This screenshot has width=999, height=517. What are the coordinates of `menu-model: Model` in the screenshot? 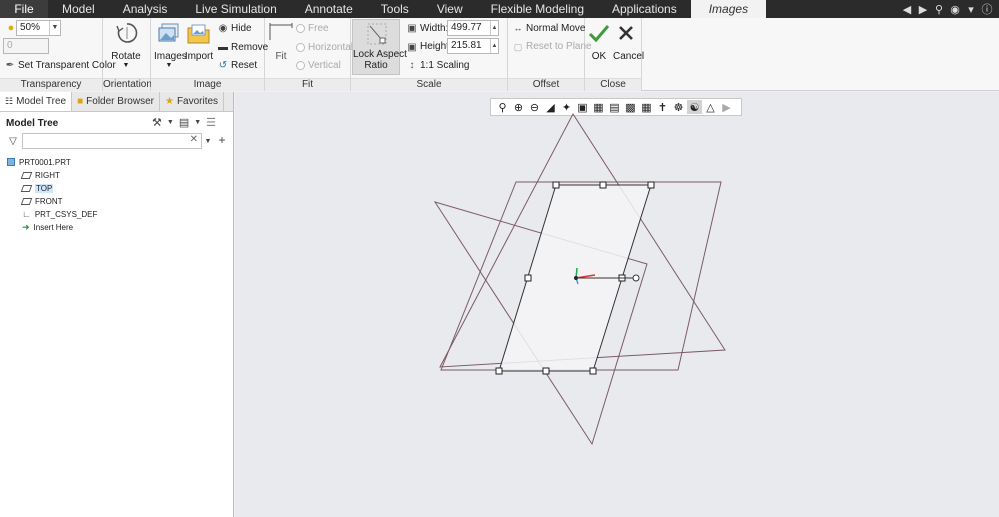 It's located at (78, 9).